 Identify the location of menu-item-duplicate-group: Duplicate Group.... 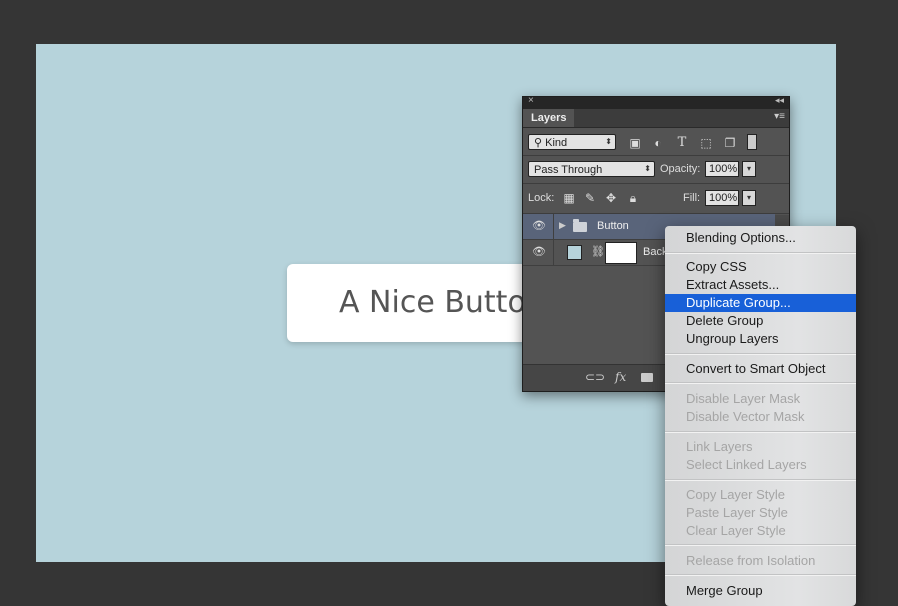
(760, 303).